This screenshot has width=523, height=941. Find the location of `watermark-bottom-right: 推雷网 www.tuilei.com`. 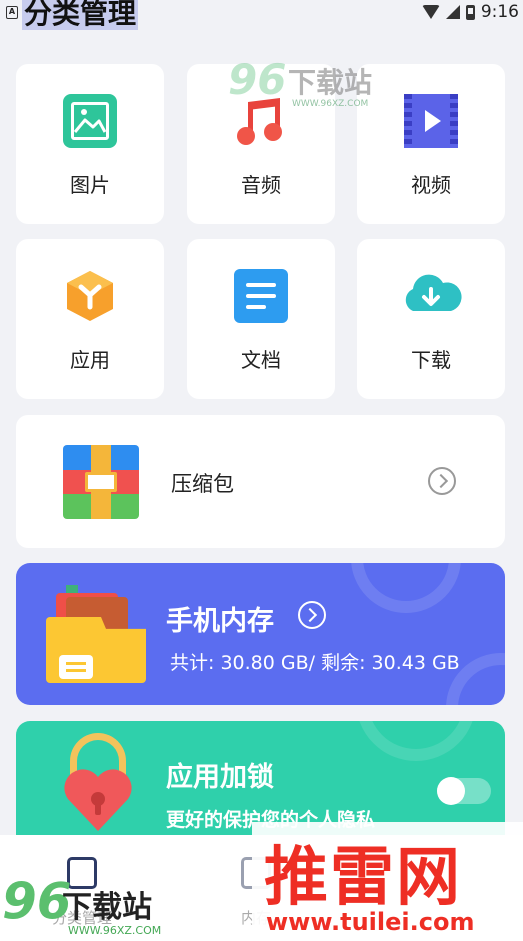

watermark-bottom-right: 推雷网 www.tuilei.com is located at coordinates (387, 881).